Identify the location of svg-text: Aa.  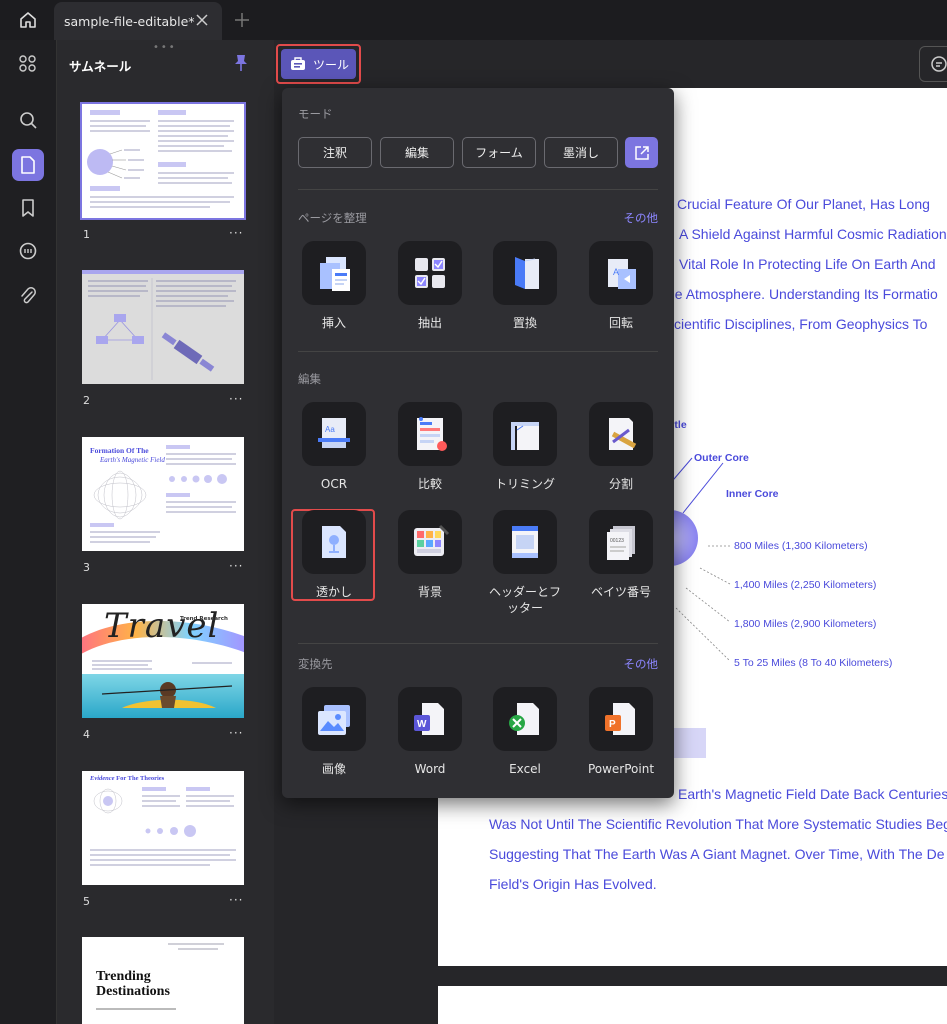
(330, 429).